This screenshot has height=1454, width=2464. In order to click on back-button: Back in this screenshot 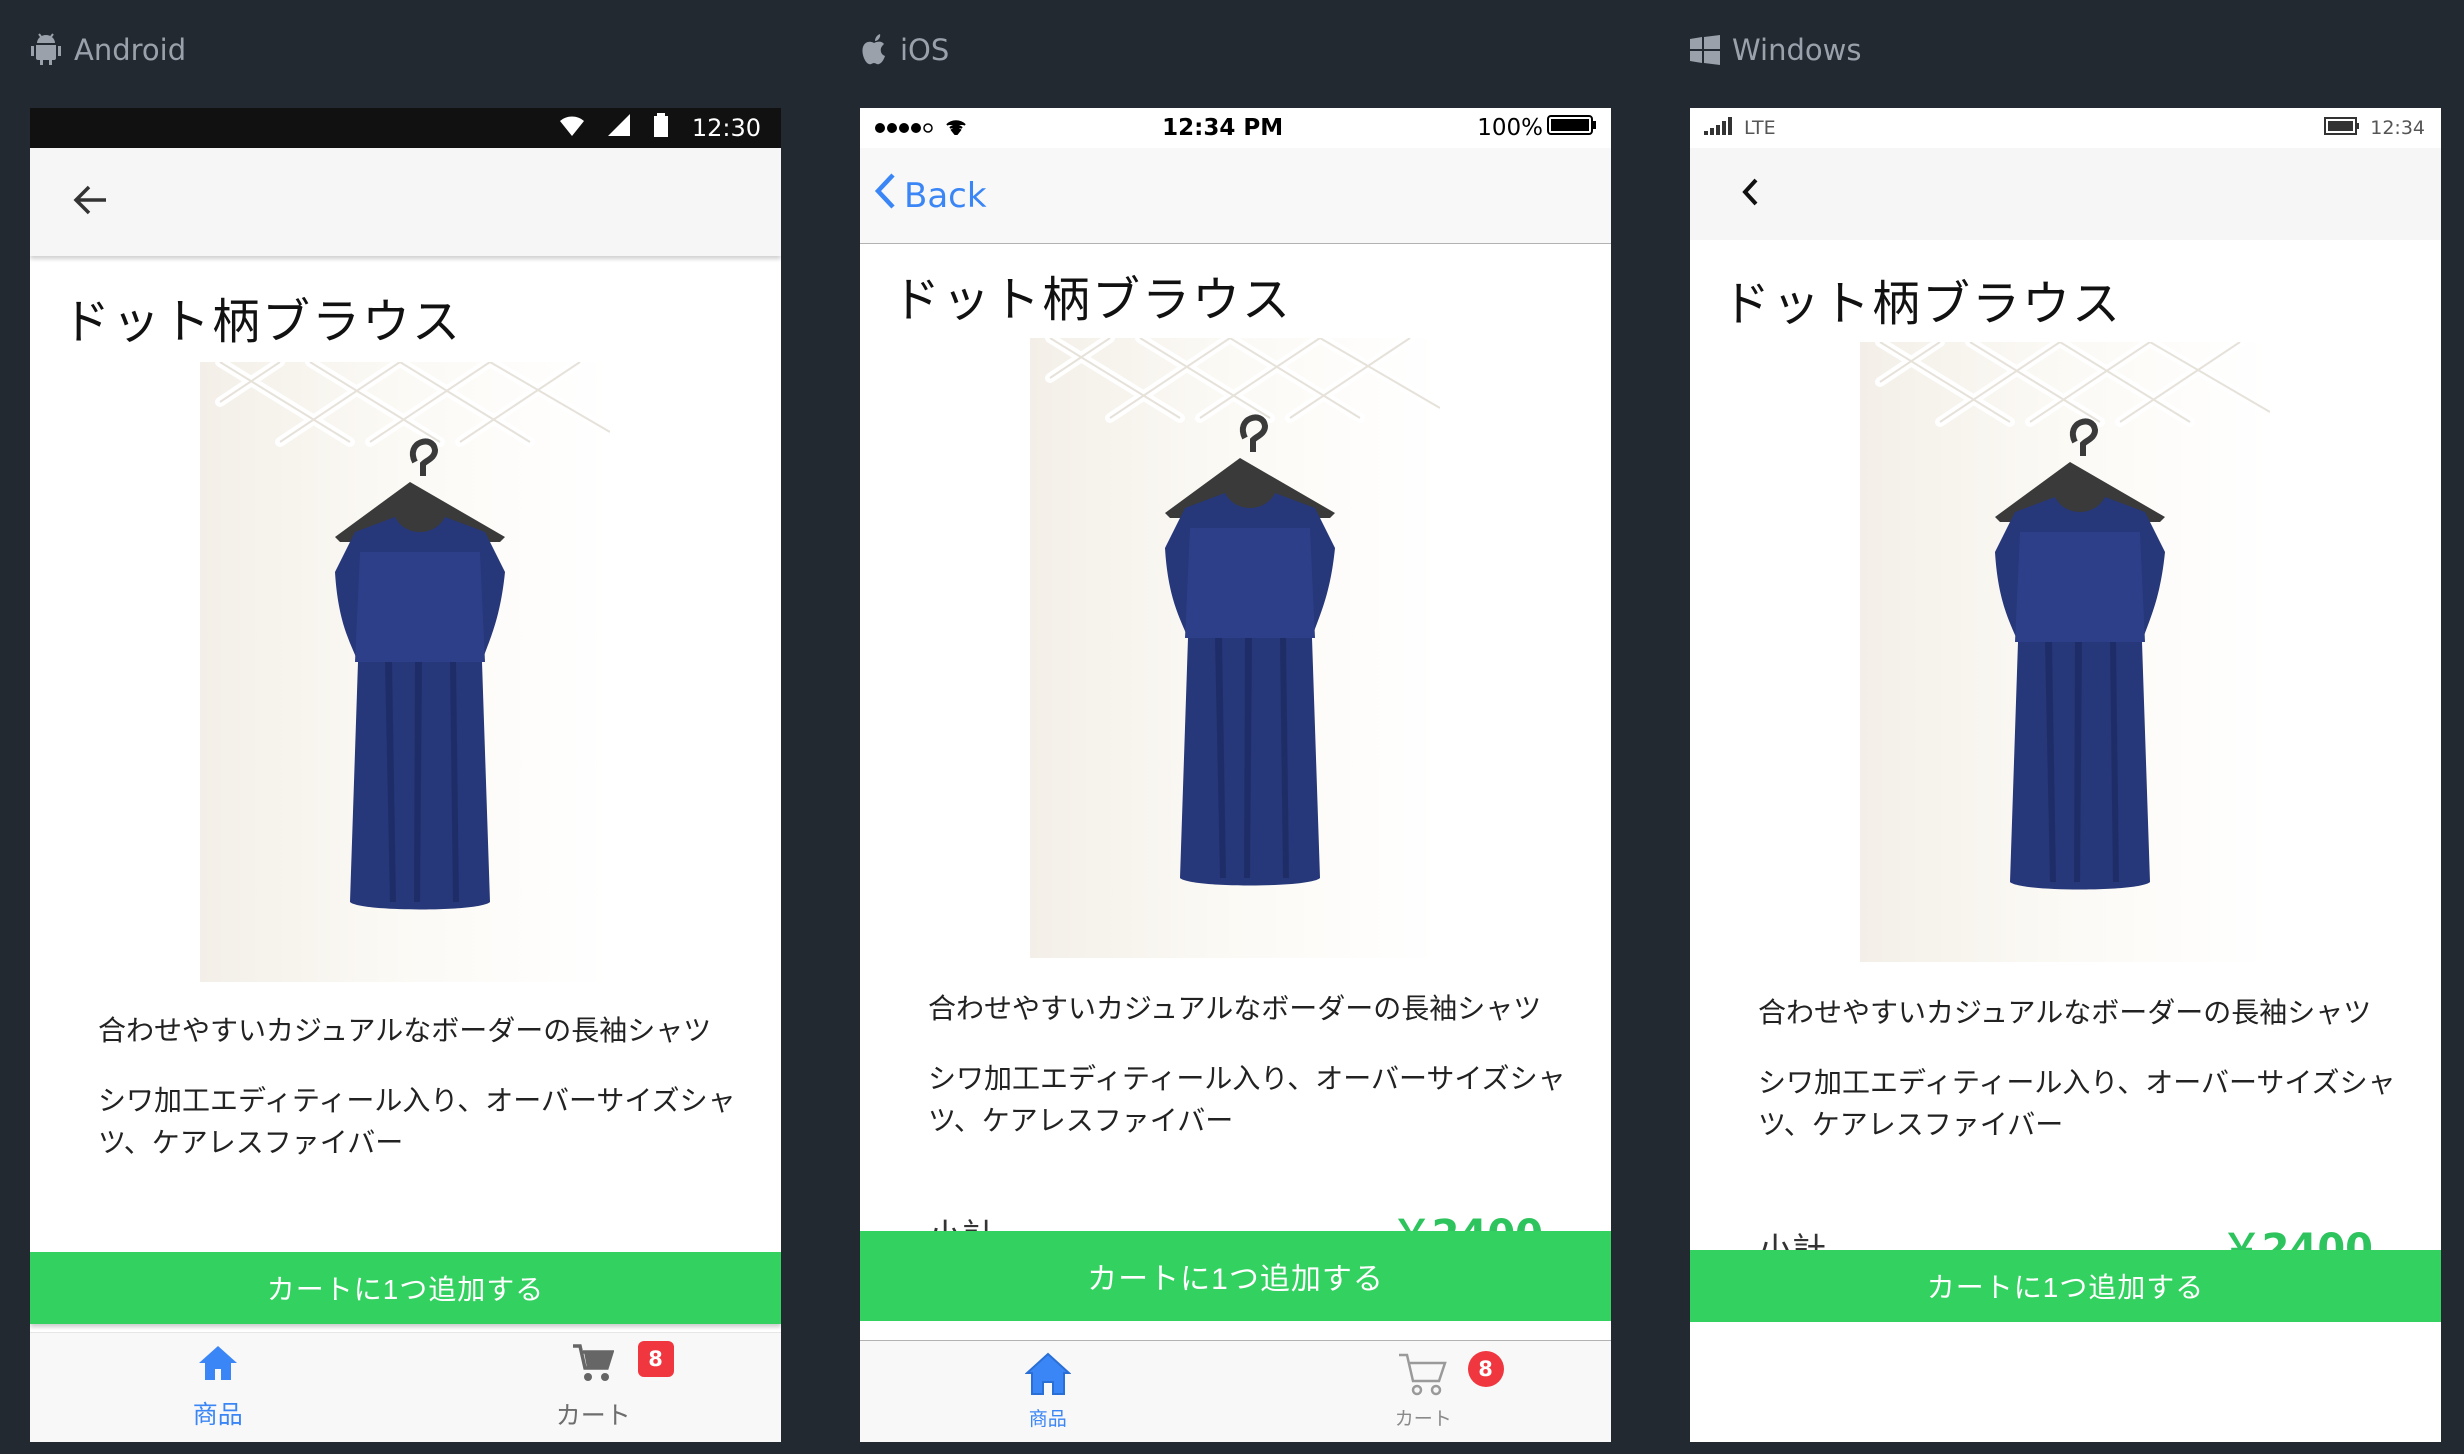, I will do `click(930, 195)`.